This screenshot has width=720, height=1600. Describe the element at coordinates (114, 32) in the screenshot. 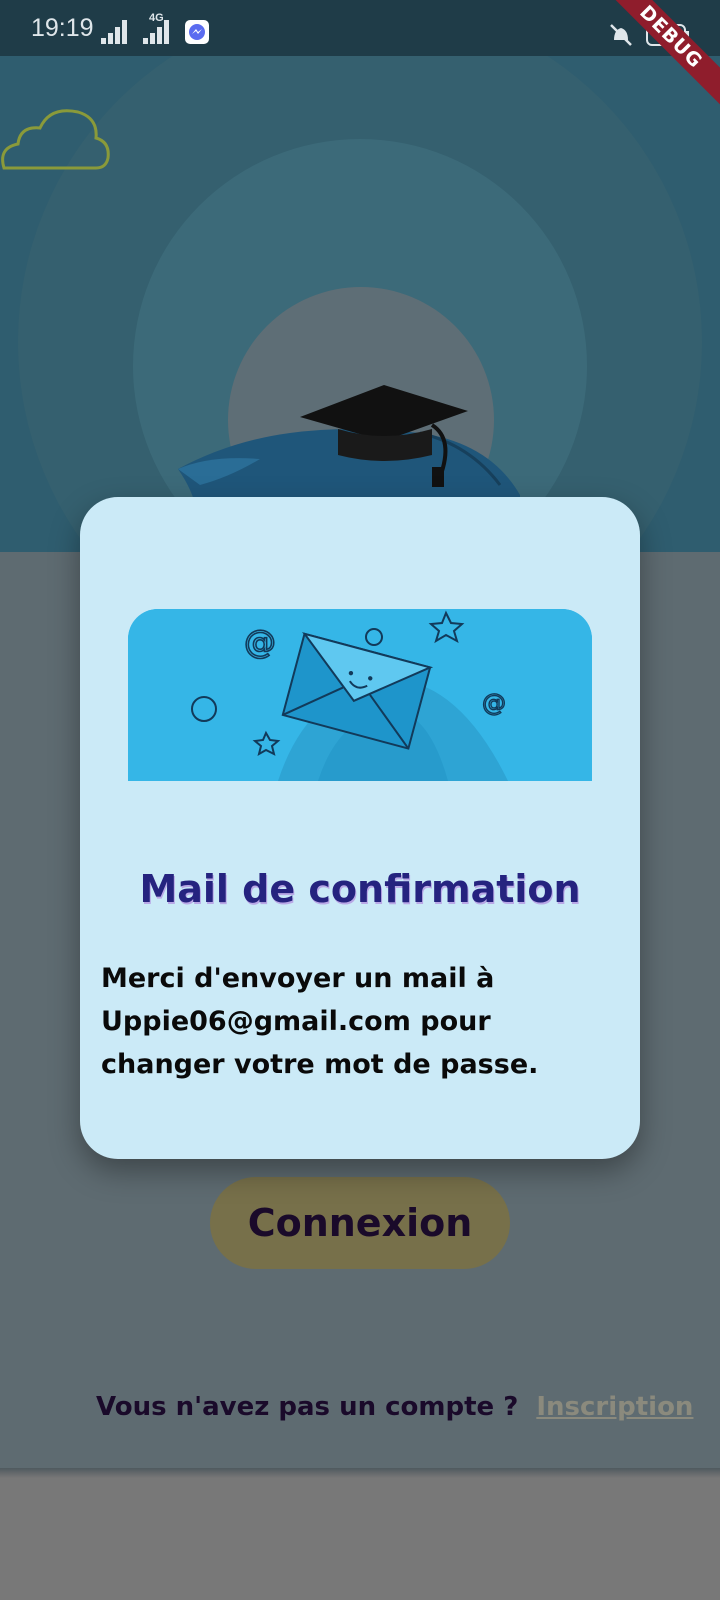

I see `signal-icon` at that location.